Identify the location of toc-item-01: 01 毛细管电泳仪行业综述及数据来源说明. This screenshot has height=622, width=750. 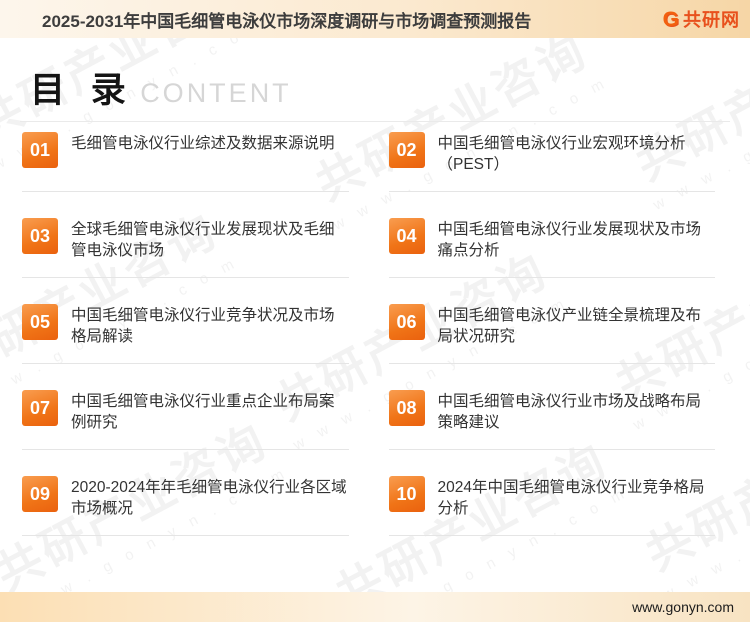
(185, 162).